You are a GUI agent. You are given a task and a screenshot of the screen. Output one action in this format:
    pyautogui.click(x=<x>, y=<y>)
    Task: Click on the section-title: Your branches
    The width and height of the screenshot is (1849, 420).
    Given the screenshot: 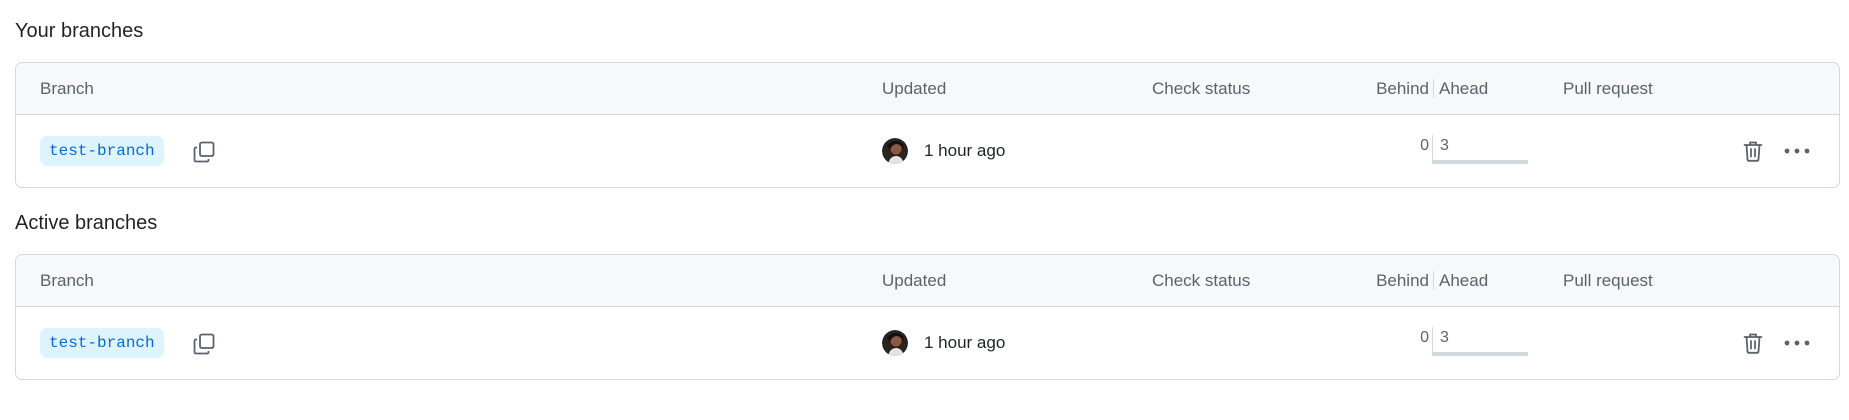 What is the action you would take?
    pyautogui.click(x=79, y=31)
    